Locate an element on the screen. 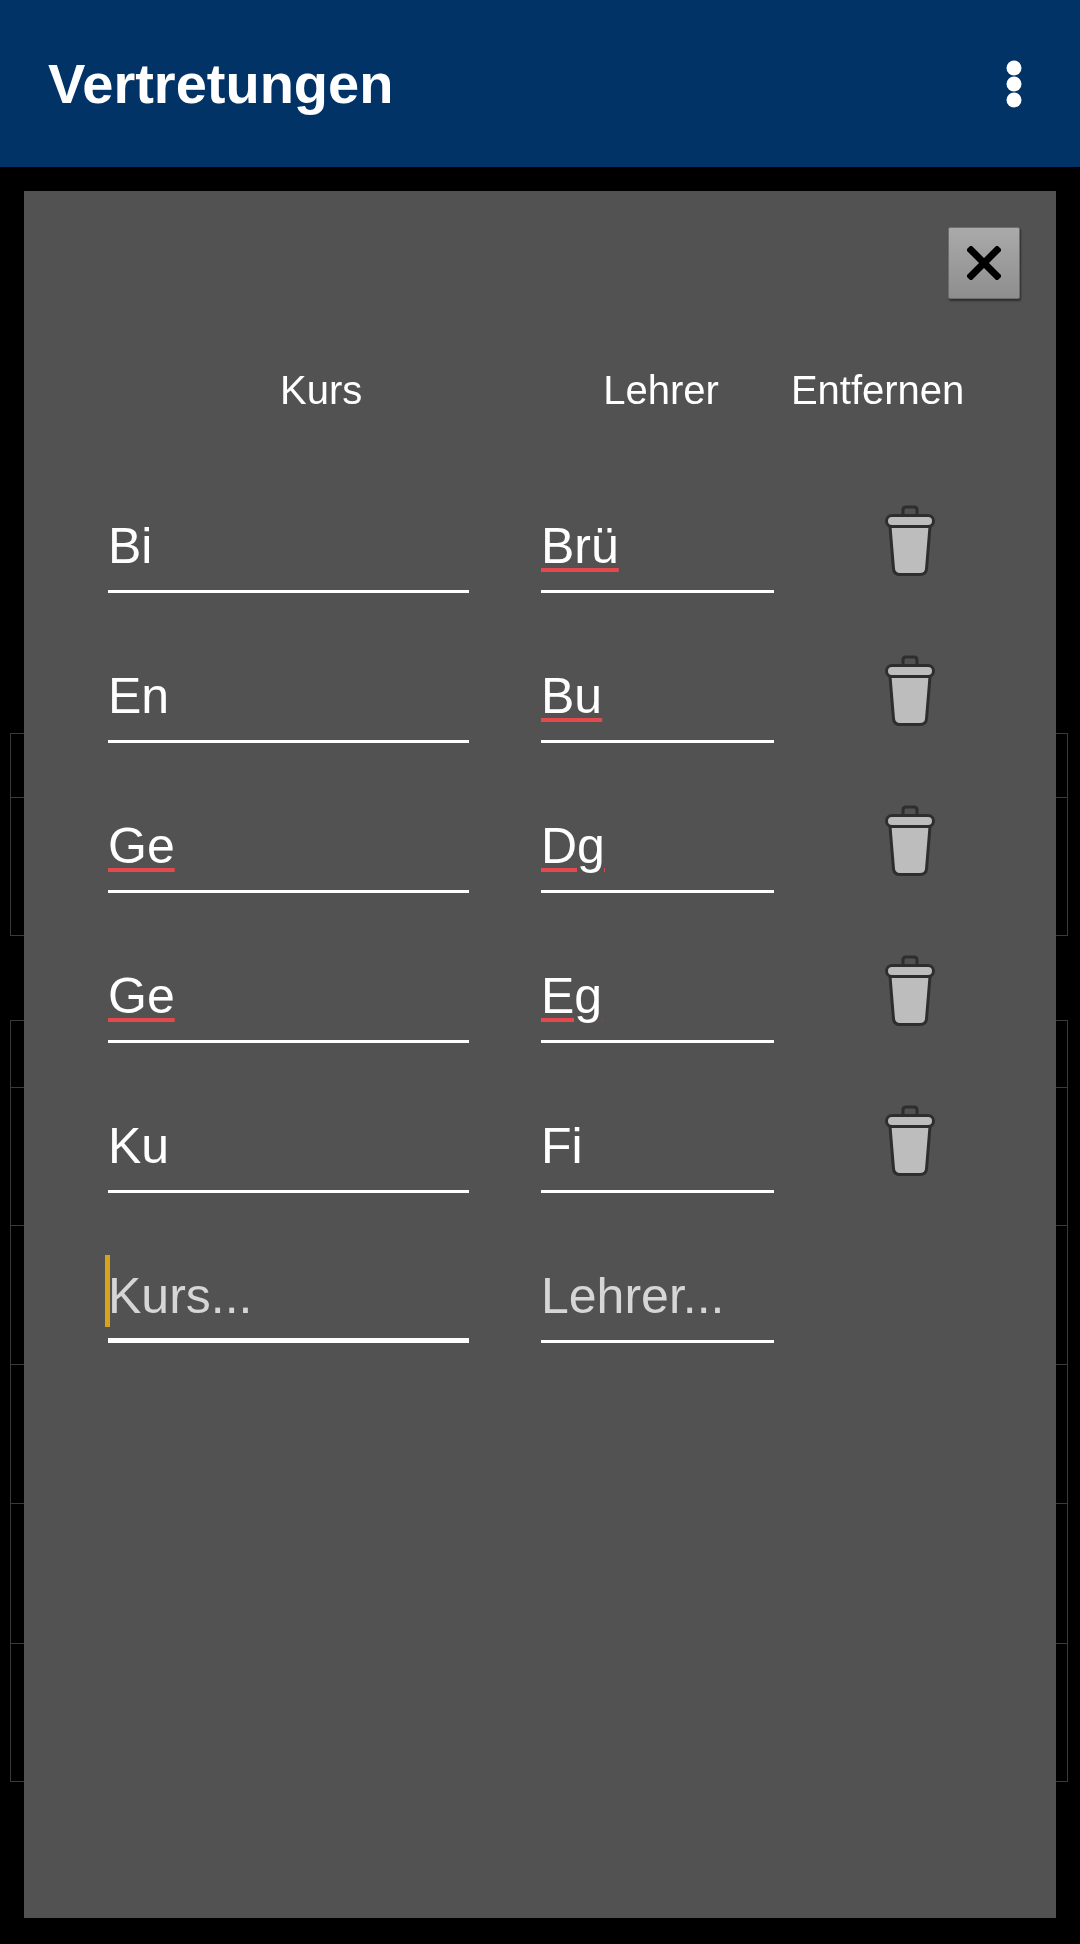 The width and height of the screenshot is (1080, 1944). course-field: Ku is located at coordinates (288, 1154).